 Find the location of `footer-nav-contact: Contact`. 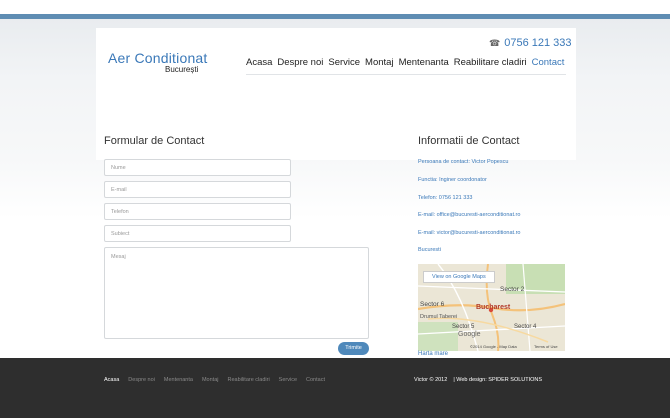

footer-nav-contact: Contact is located at coordinates (315, 380).